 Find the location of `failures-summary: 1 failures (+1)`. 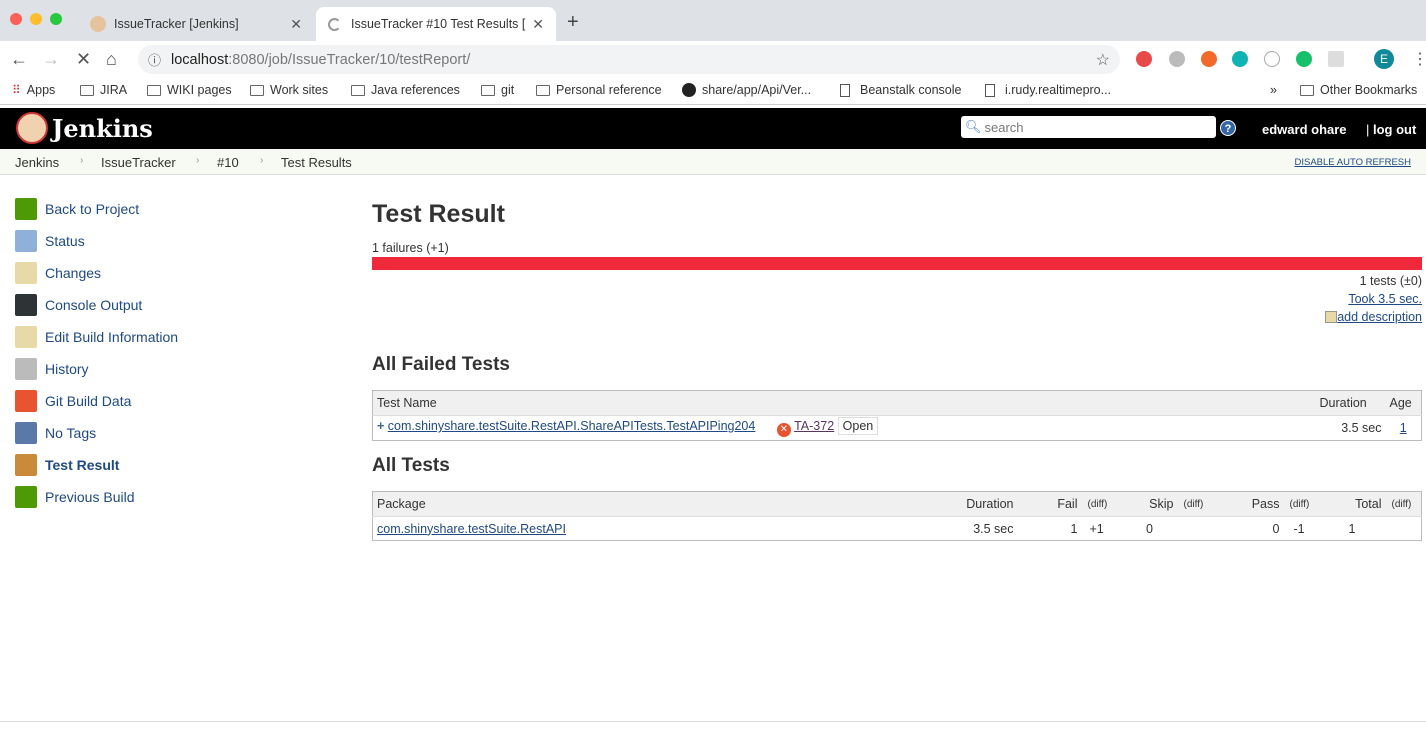

failures-summary: 1 failures (+1) is located at coordinates (410, 248).